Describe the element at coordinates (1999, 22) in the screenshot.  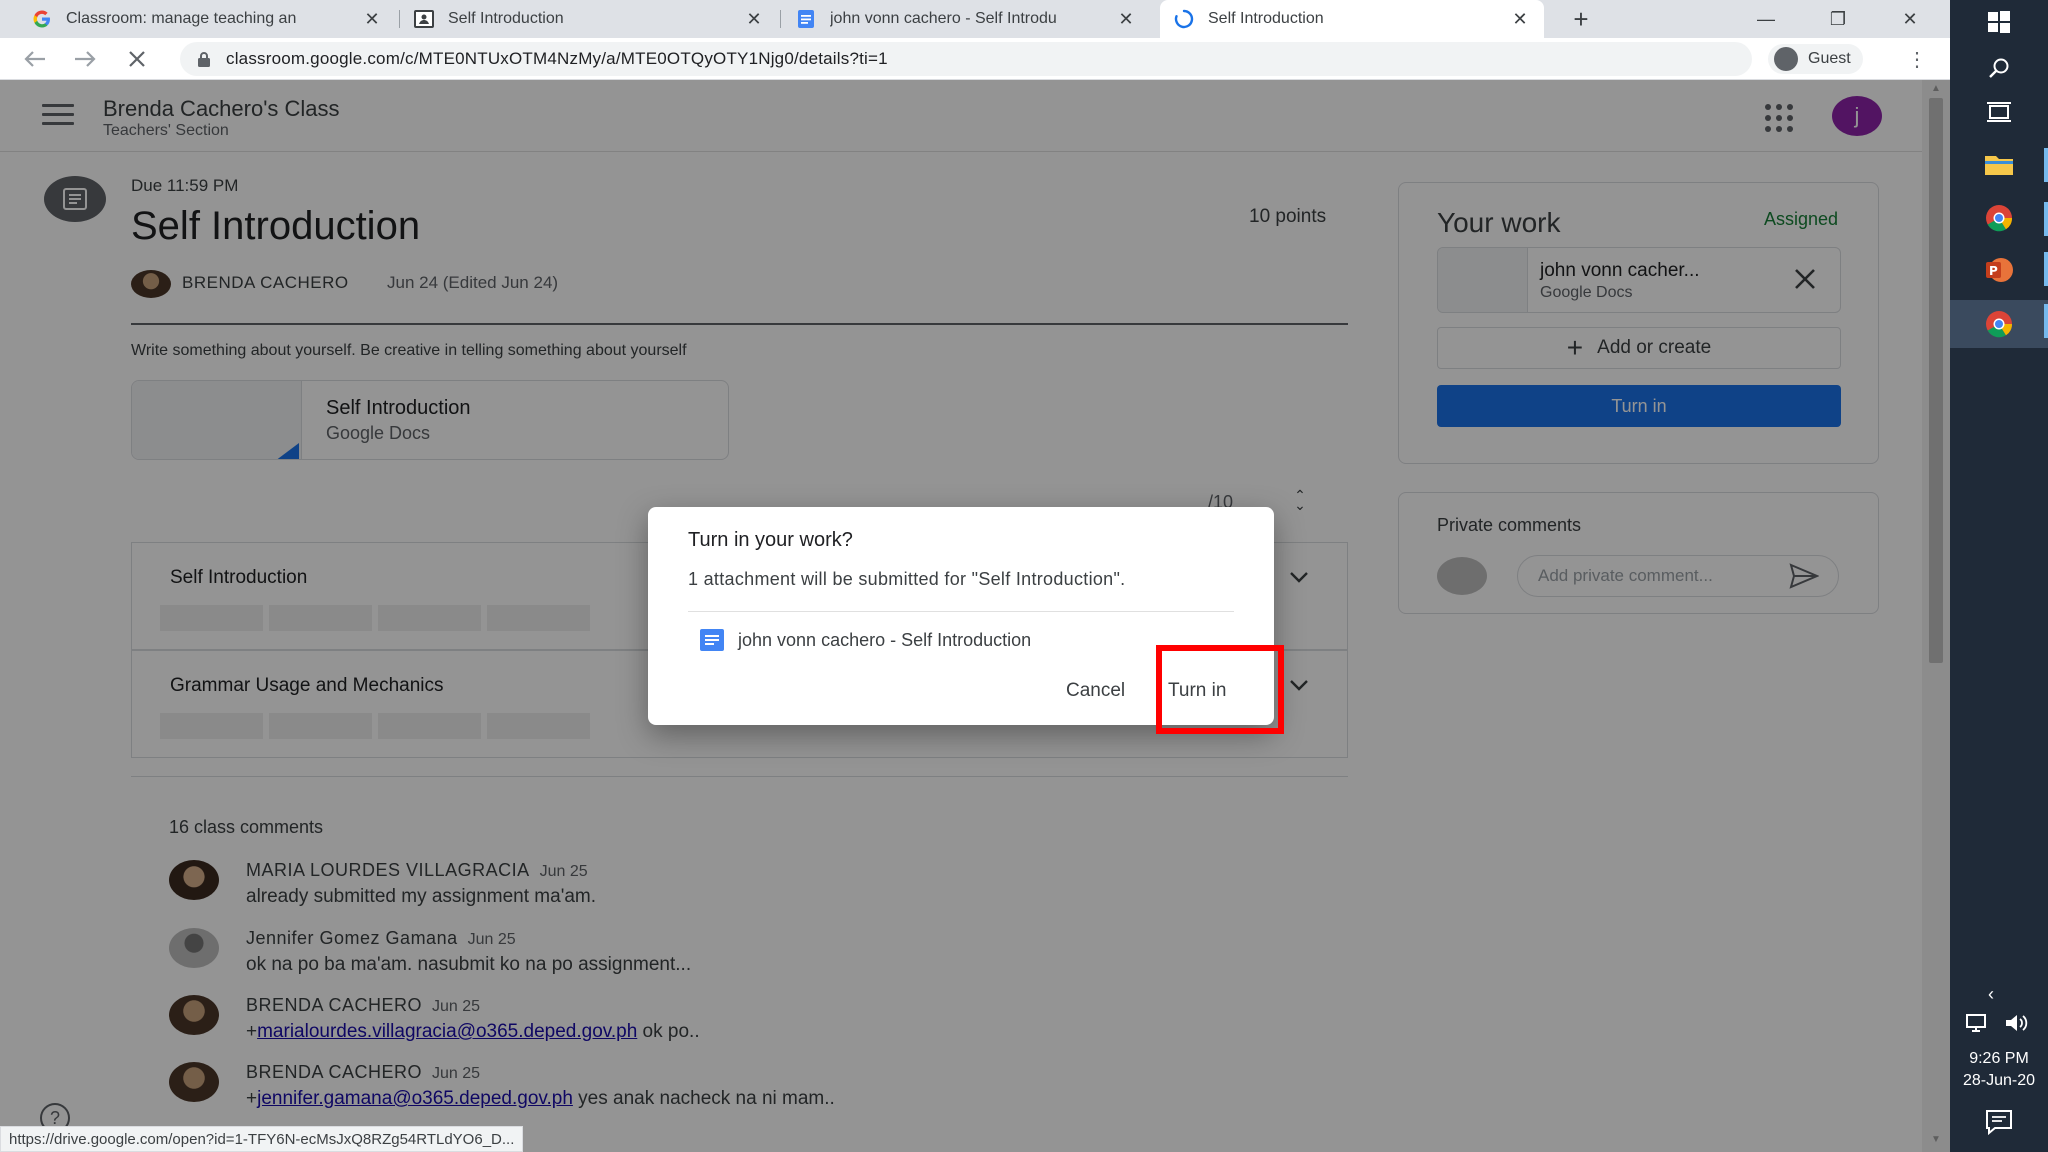
I see `windows-start-icon` at that location.